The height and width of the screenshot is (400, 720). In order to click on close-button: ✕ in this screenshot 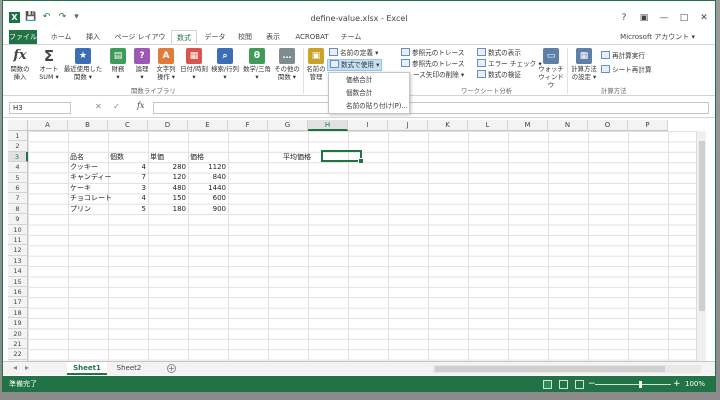, I will do `click(704, 18)`.